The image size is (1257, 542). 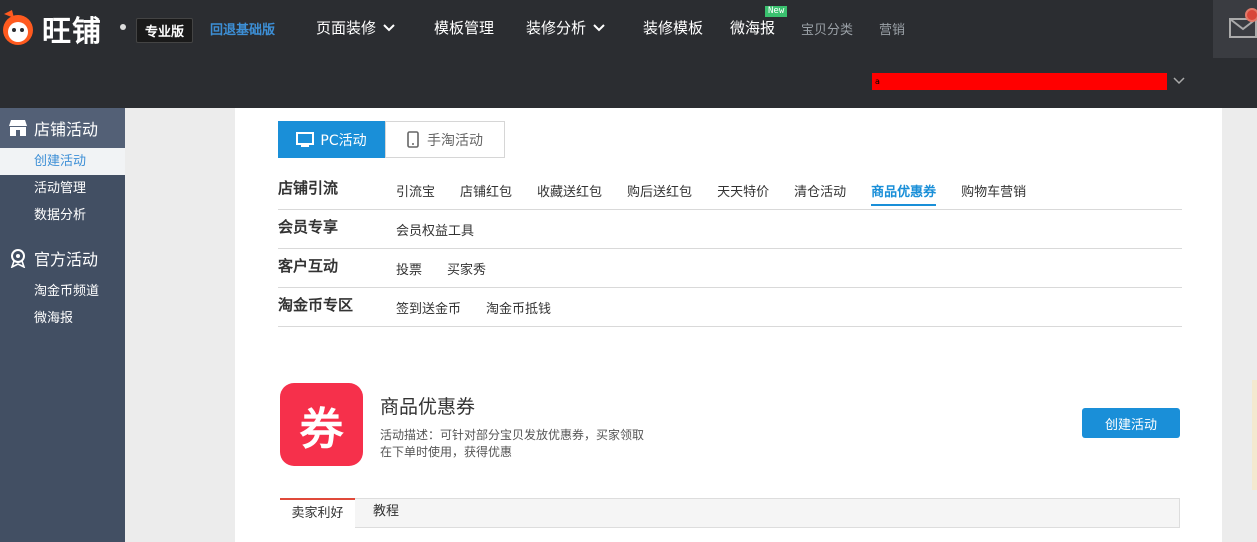 I want to click on nav-page-decoration: 页面装修, so click(x=356, y=27).